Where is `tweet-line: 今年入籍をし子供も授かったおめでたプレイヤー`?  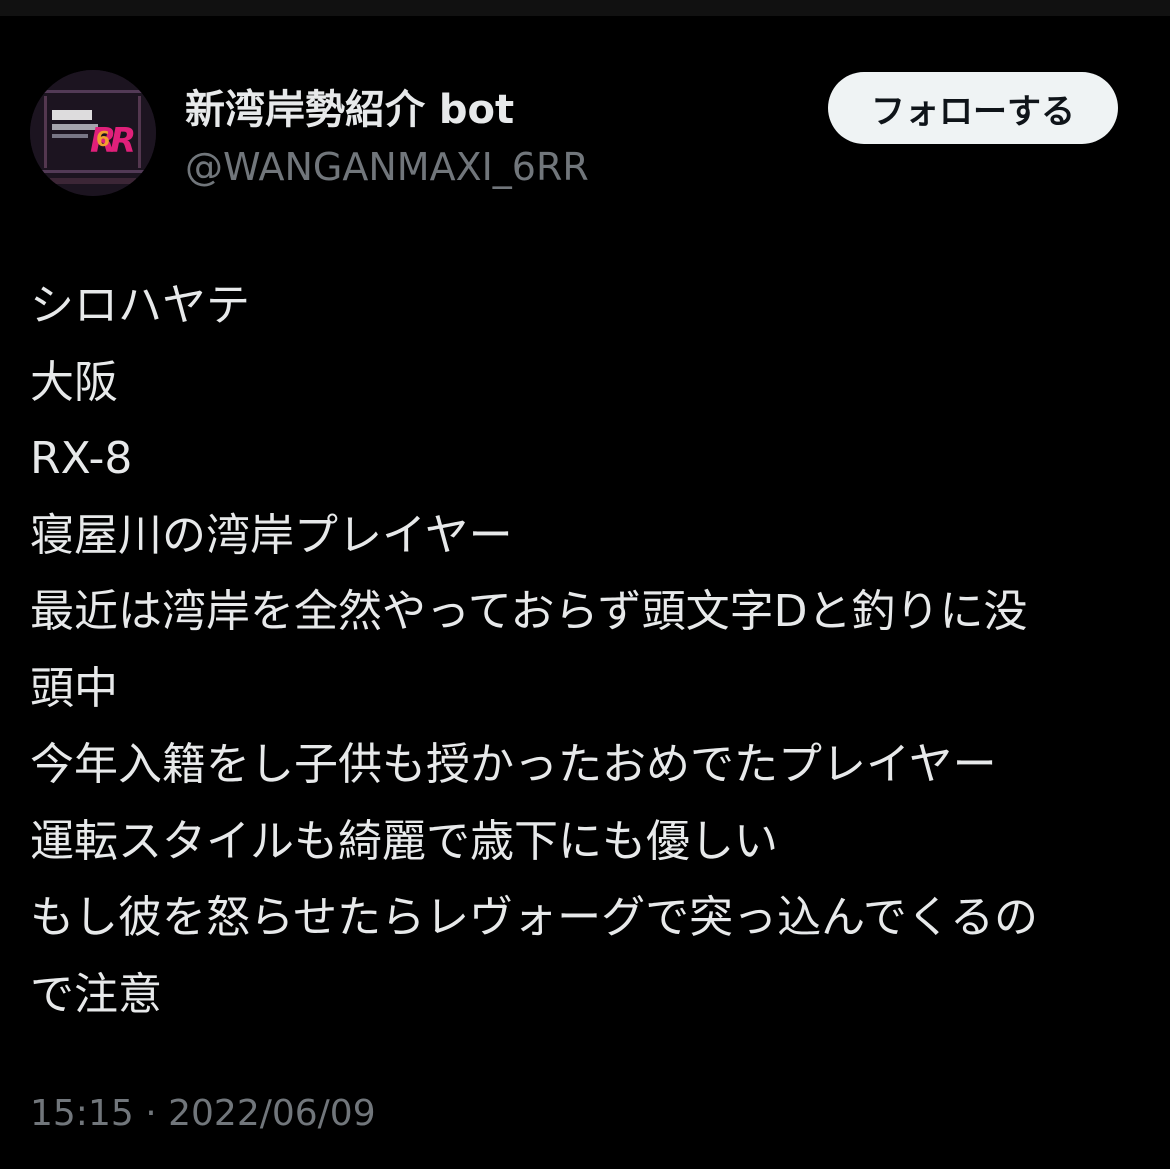 tweet-line: 今年入籍をし子供も授かったおめでたプレイヤー is located at coordinates (513, 764).